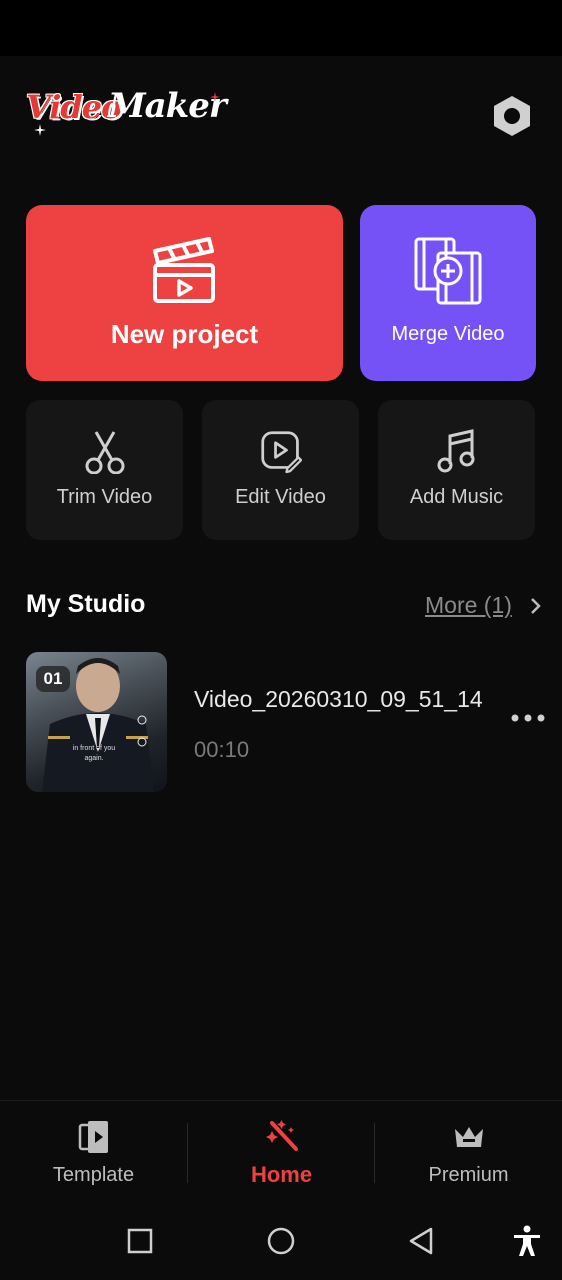 Image resolution: width=562 pixels, height=1280 pixels. Describe the element at coordinates (468, 1175) in the screenshot. I see `nav-premium-label: Premium` at that location.